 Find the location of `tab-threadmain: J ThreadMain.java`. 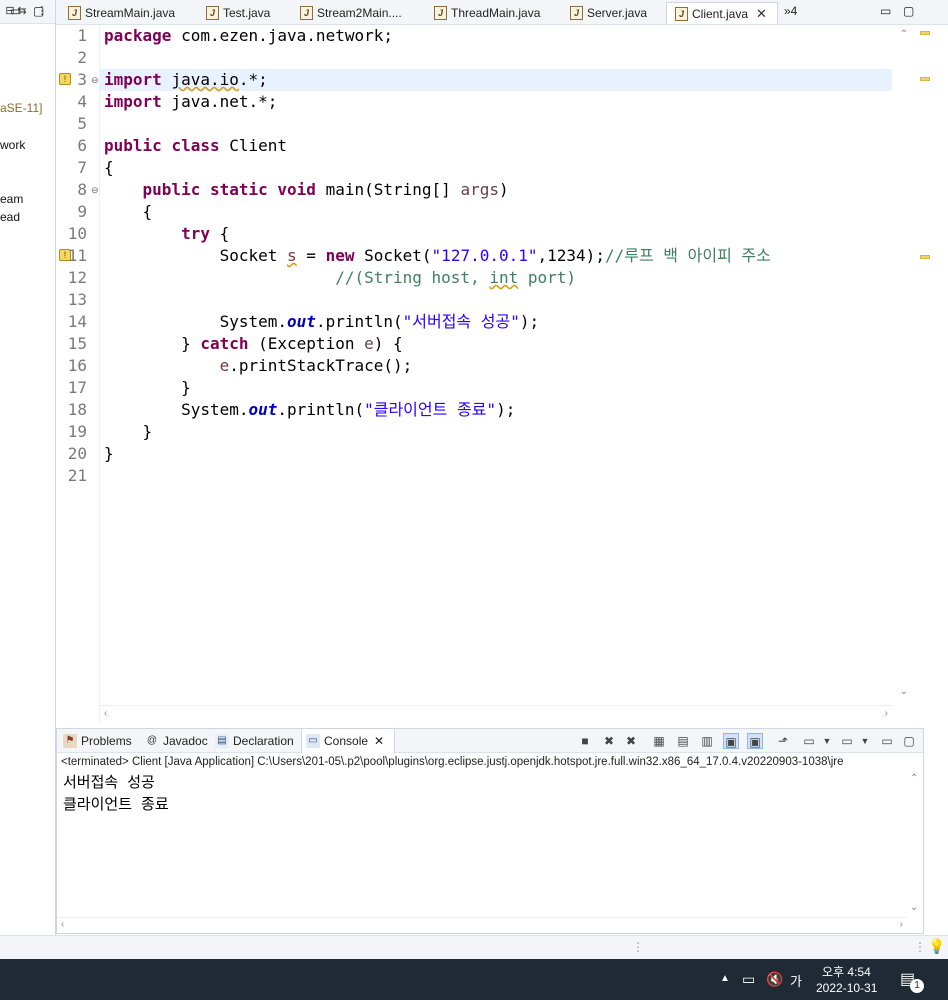

tab-threadmain: J ThreadMain.java is located at coordinates (483, 13).